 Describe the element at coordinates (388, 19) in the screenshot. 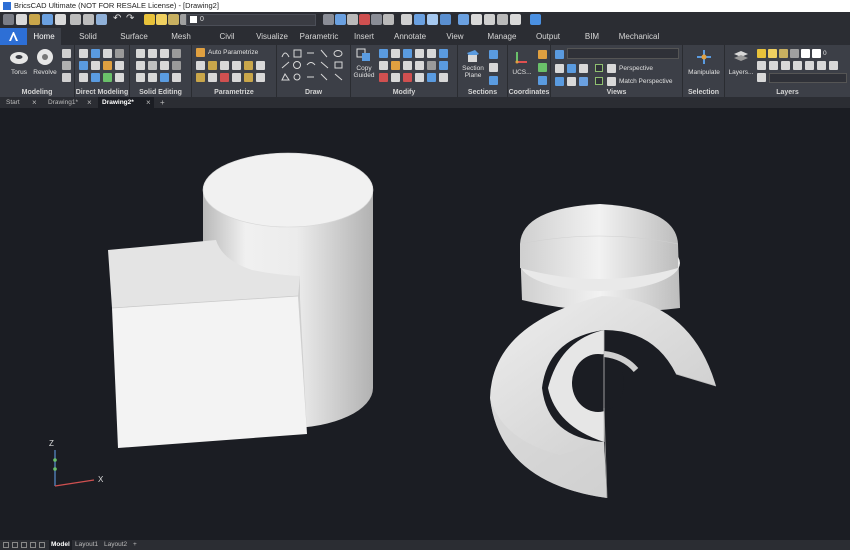

I see `layer-walk-icon` at that location.